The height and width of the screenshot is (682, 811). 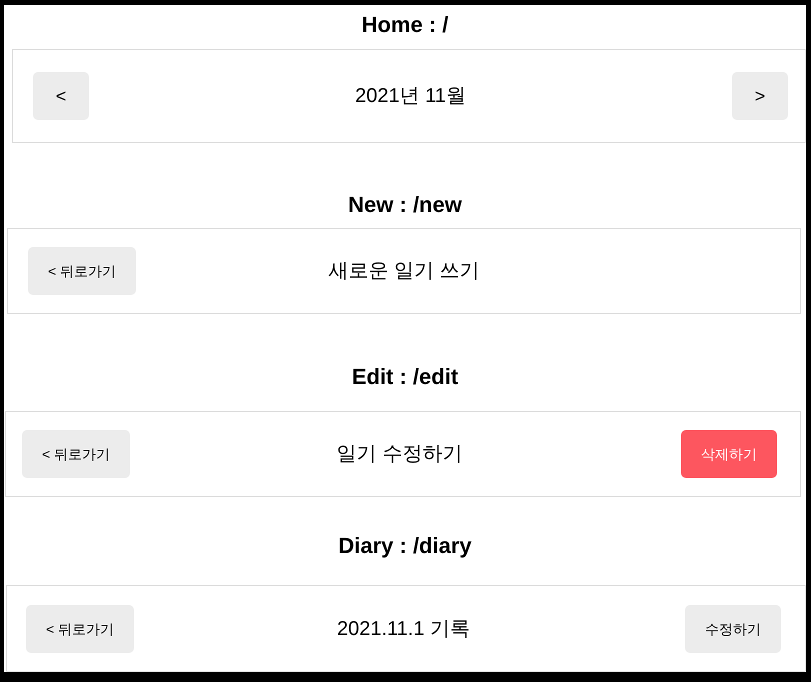 What do you see at coordinates (410, 96) in the screenshot?
I see `header-title: 2021년 11월` at bounding box center [410, 96].